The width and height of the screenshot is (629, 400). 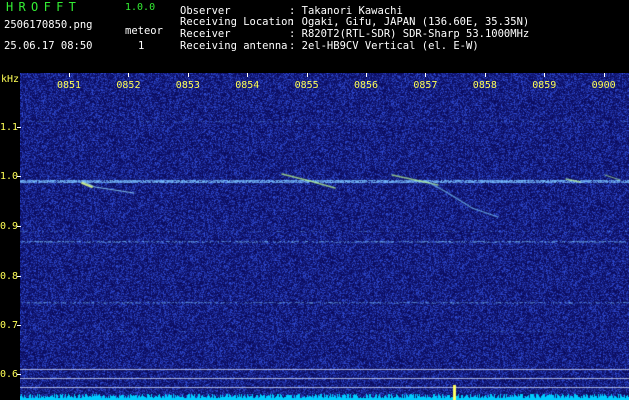 I want to click on y-tick-label: 0.8, so click(x=9, y=276).